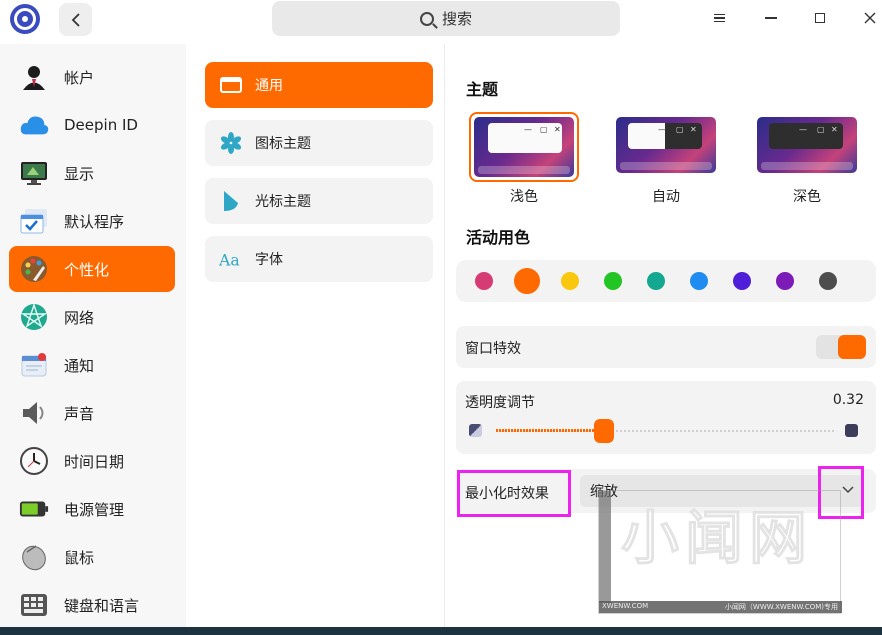 The width and height of the screenshot is (882, 635). Describe the element at coordinates (34, 269) in the screenshot. I see `personalization-icon` at that location.